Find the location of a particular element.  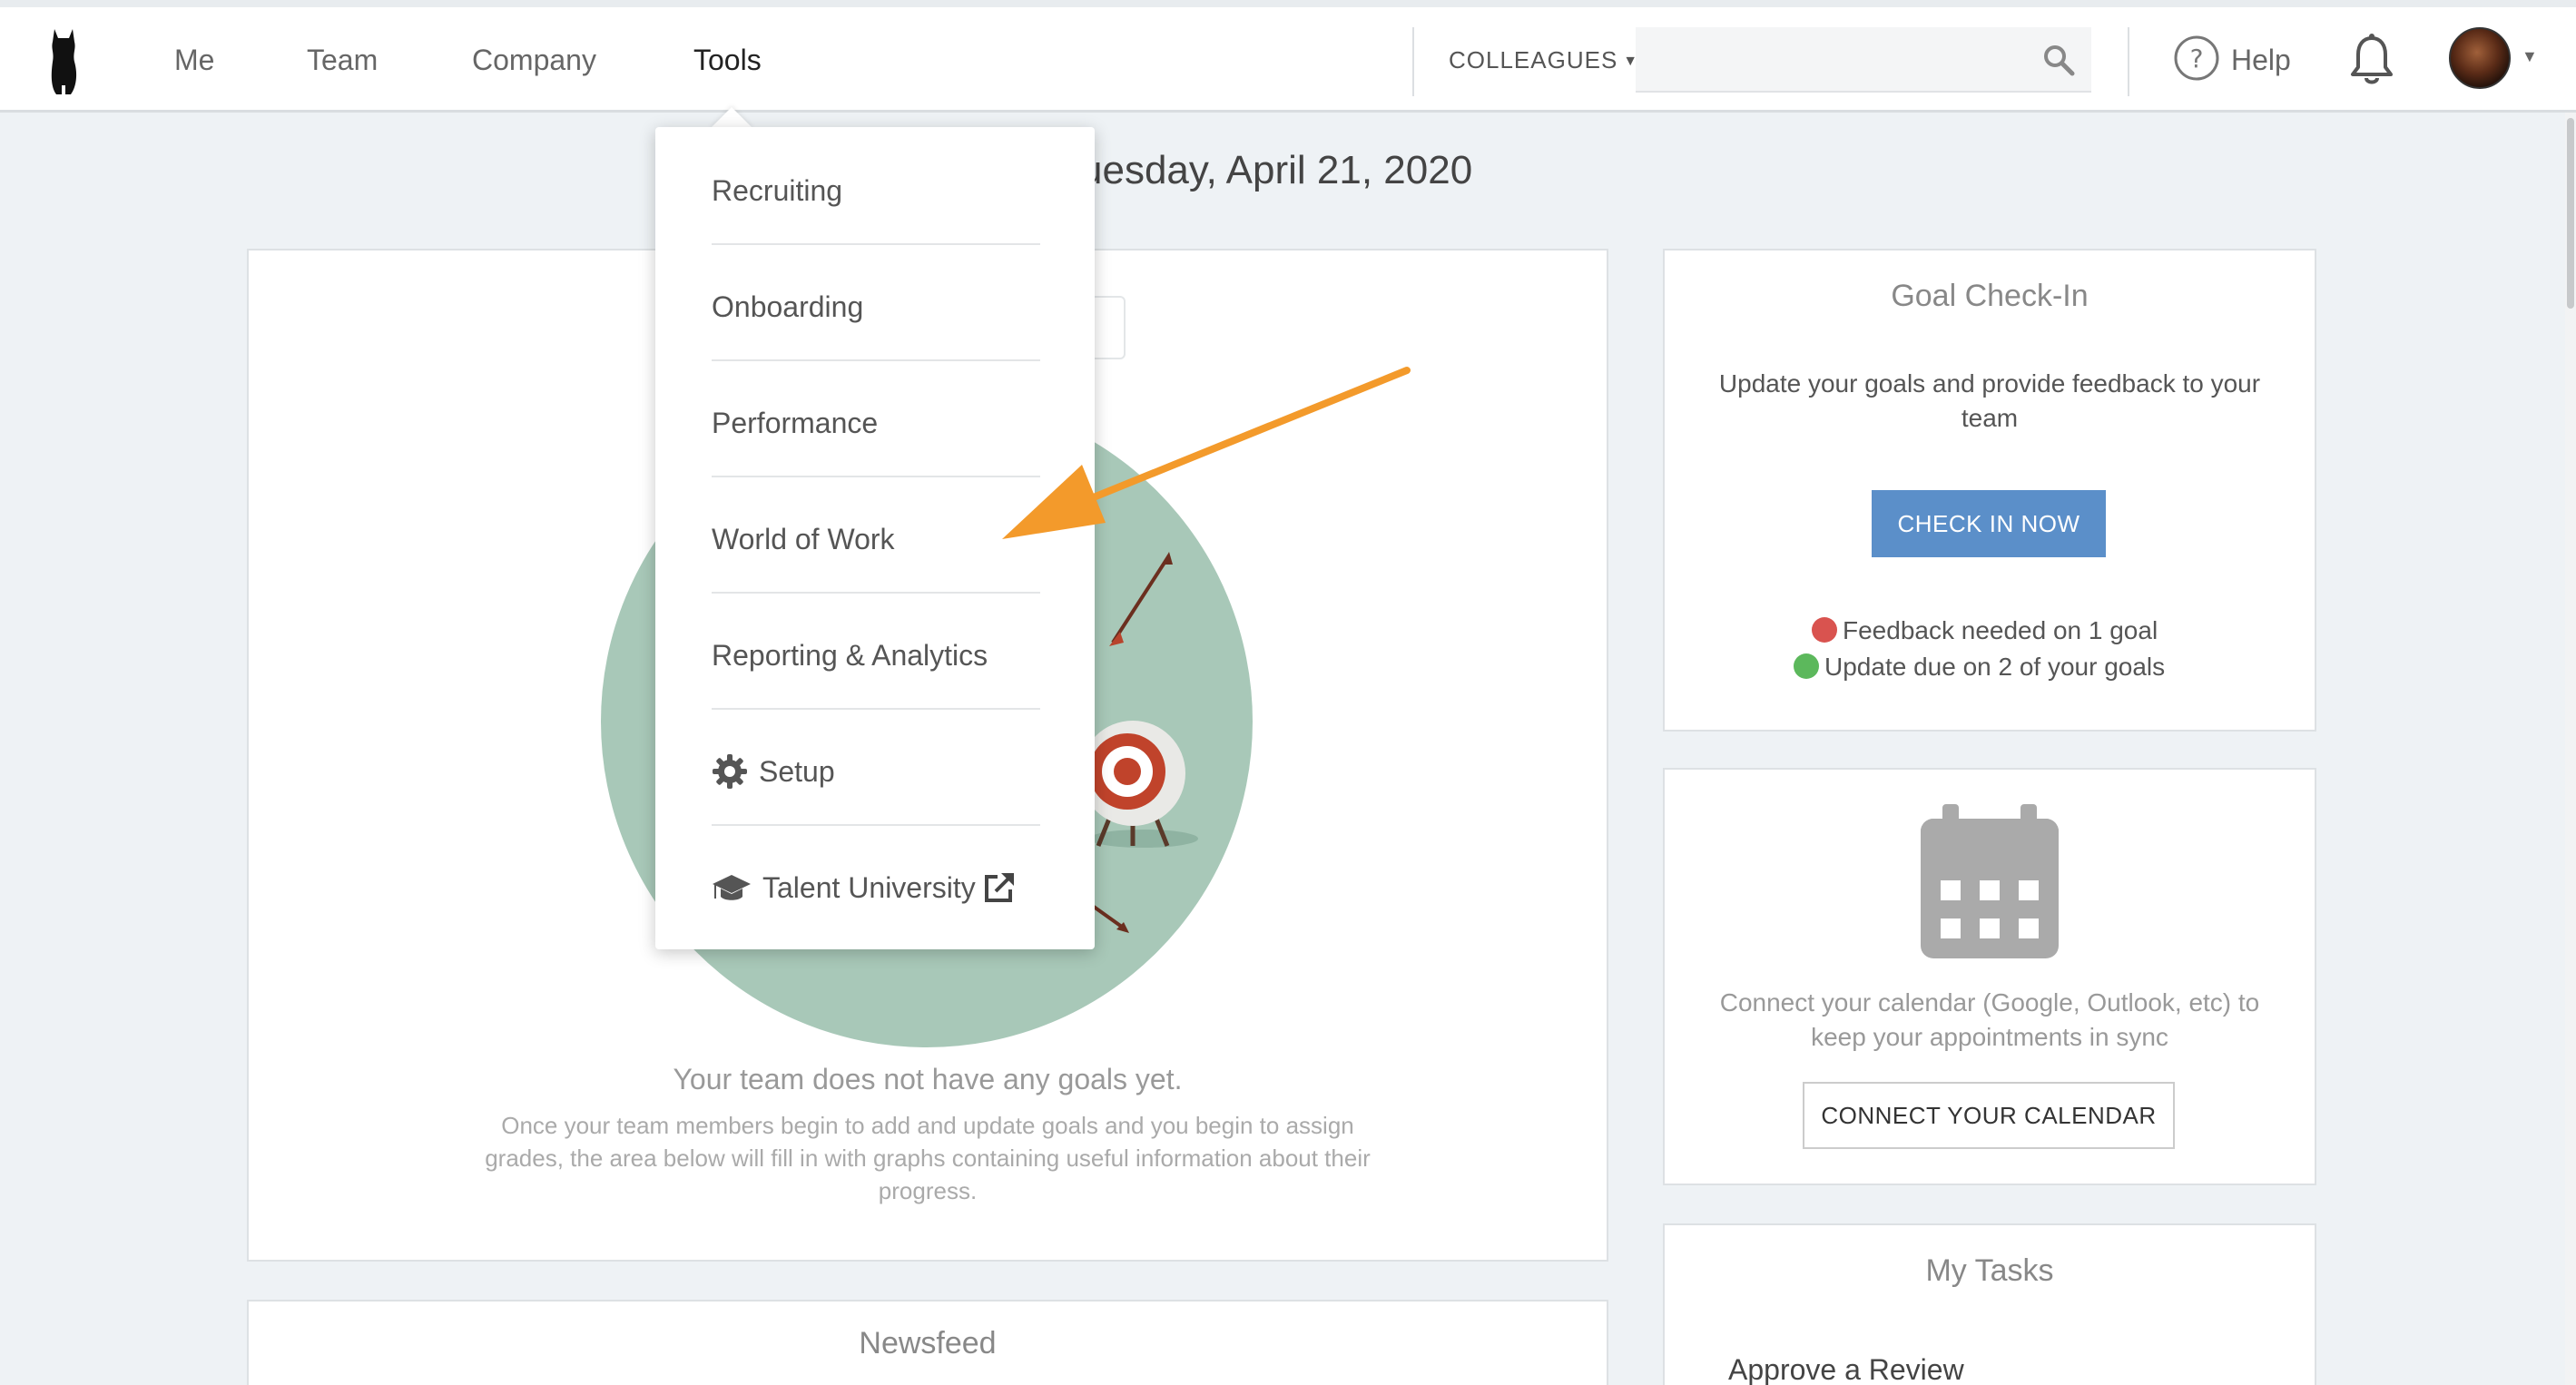

search-icon is located at coordinates (2058, 60).